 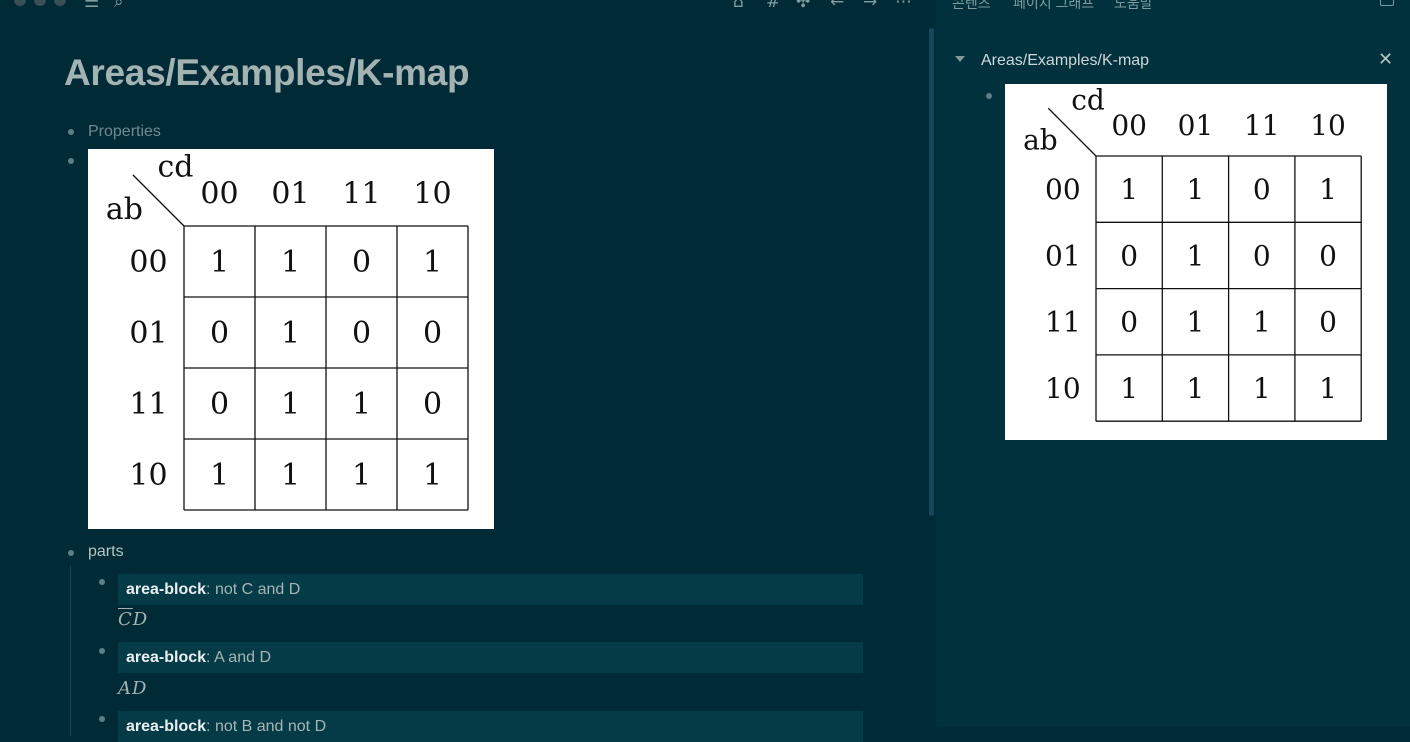 I want to click on math-formula: CD, so click(x=133, y=619).